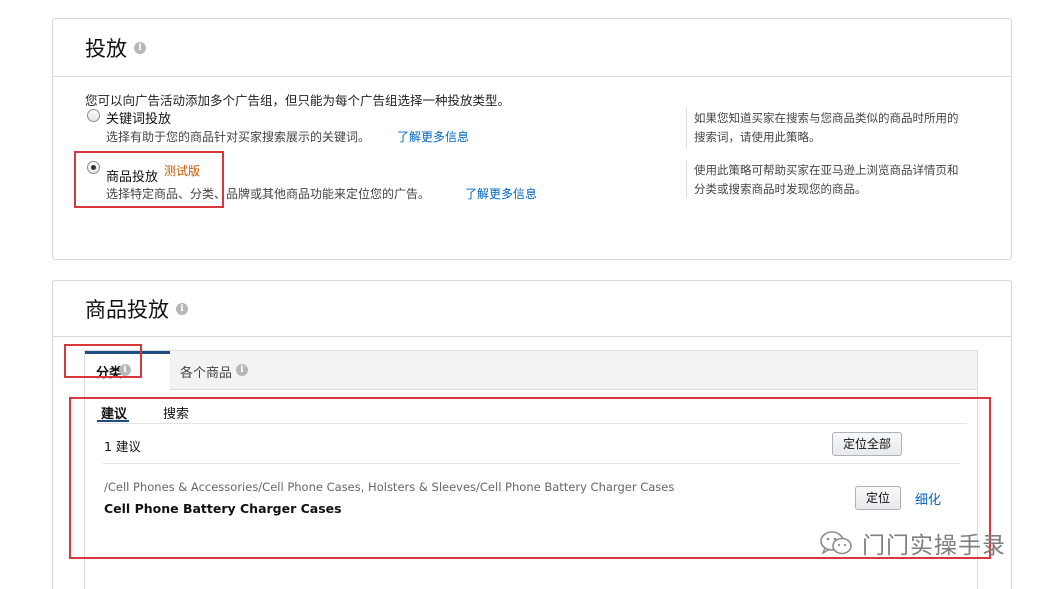 This screenshot has height=589, width=1059. I want to click on keyword-help-text-1: 如果您知道买家在搜索与您商品类似的商品时所用的, so click(826, 118).